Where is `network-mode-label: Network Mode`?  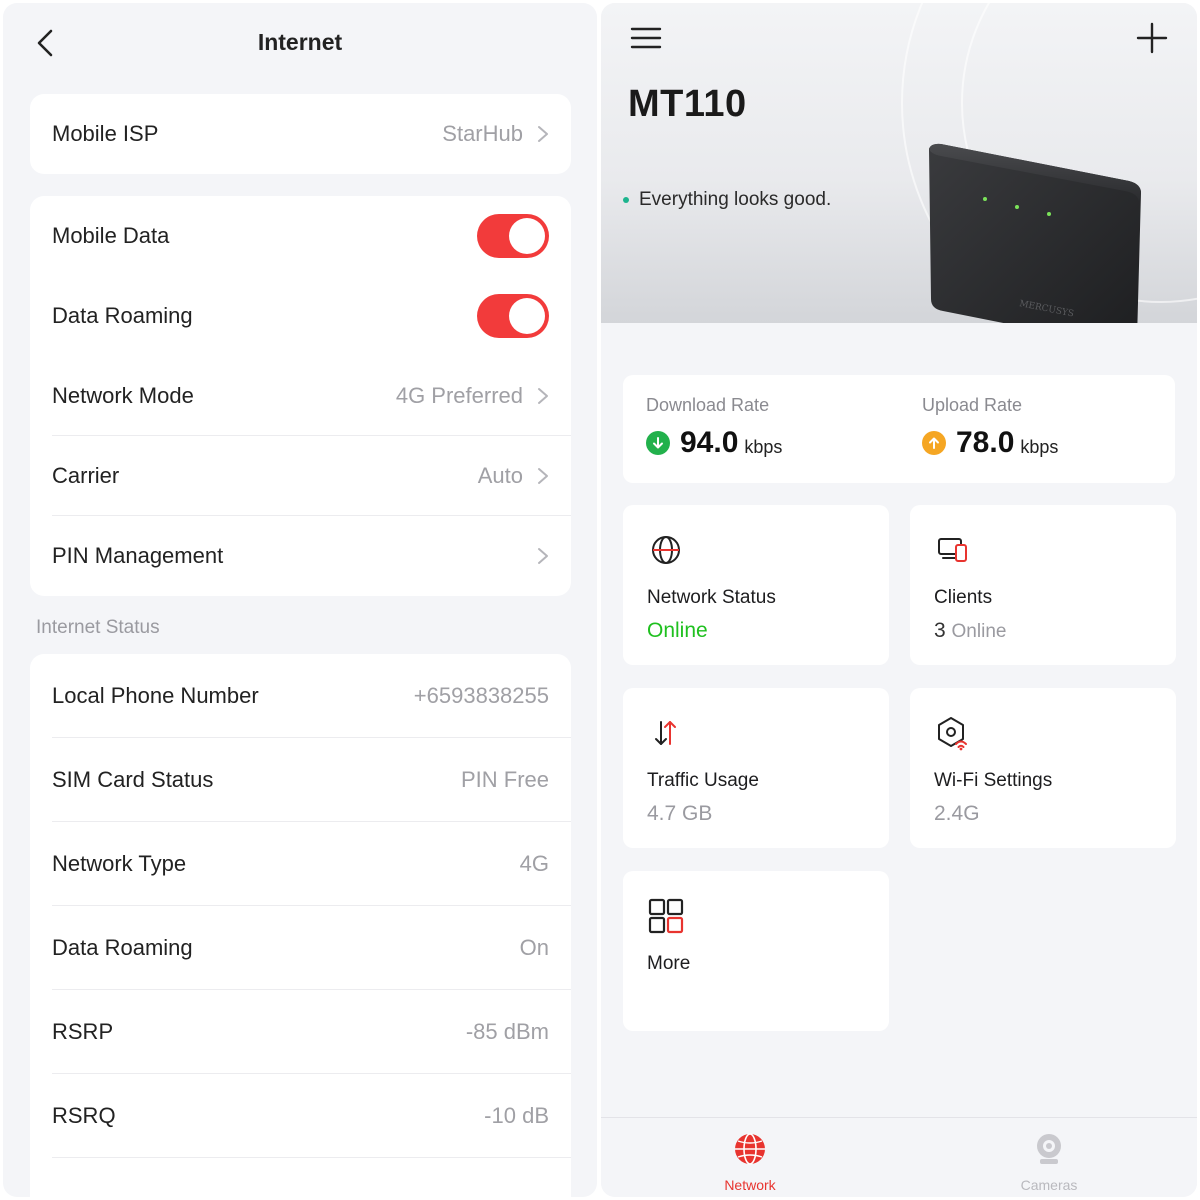 network-mode-label: Network Mode is located at coordinates (123, 395).